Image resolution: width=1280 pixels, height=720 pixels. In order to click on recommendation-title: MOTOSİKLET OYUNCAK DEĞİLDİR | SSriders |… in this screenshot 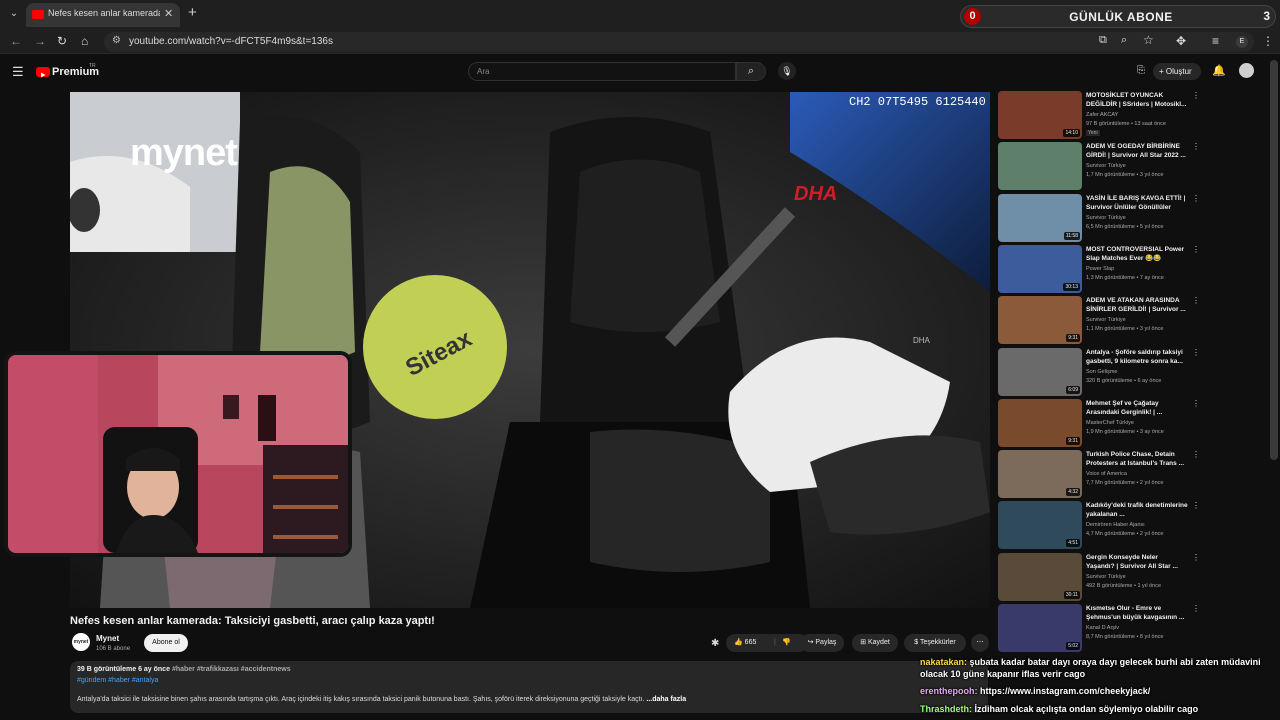, I will do `click(1137, 100)`.